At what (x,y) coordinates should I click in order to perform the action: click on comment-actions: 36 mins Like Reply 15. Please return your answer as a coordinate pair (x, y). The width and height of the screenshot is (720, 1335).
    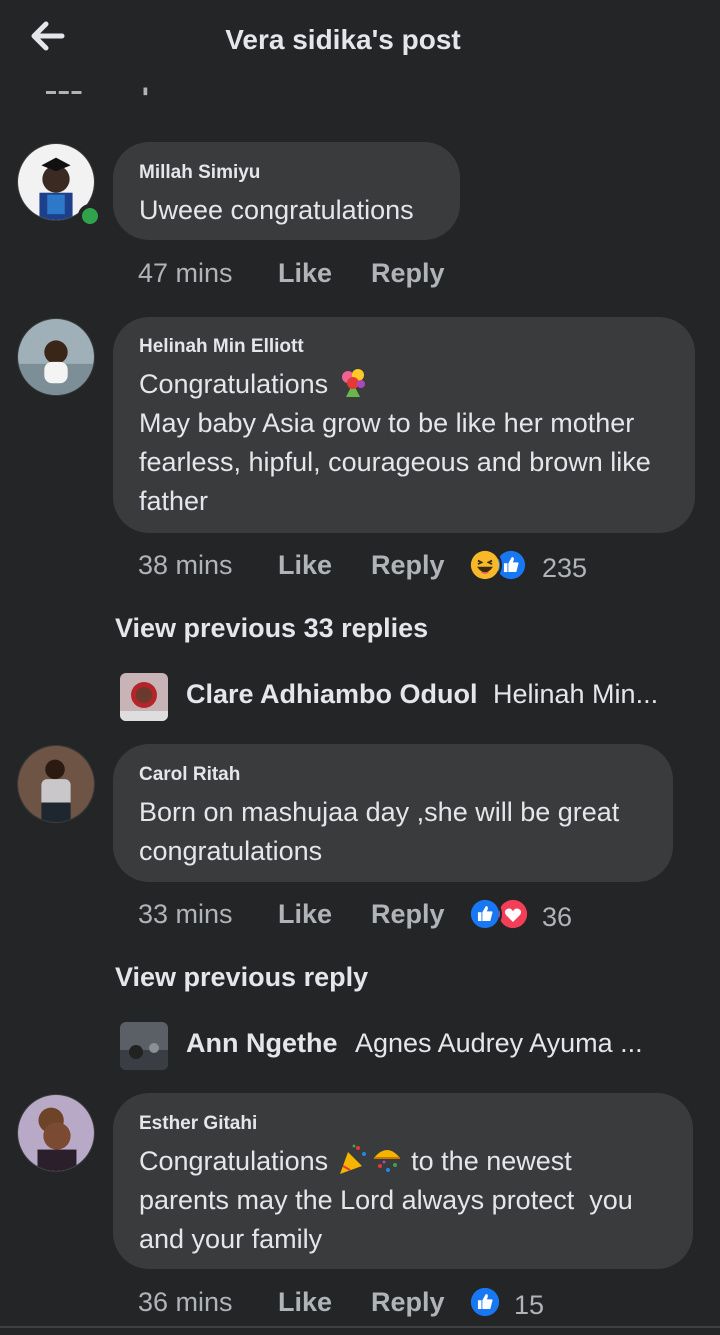
    Looking at the image, I should click on (398, 1302).